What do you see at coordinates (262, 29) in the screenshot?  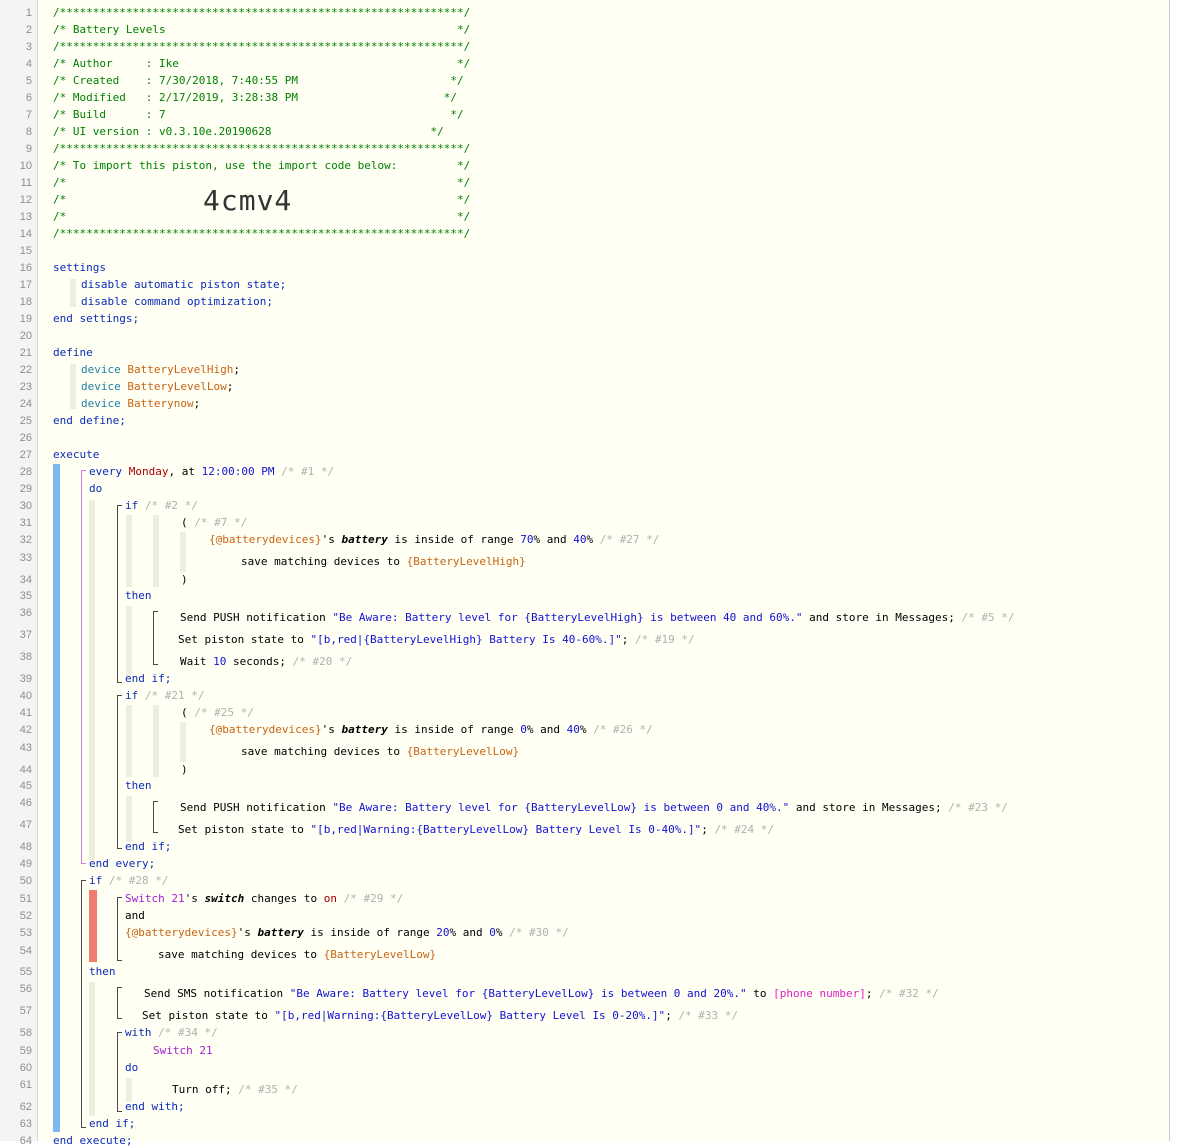 I see `header-title: /* Battery Levels */` at bounding box center [262, 29].